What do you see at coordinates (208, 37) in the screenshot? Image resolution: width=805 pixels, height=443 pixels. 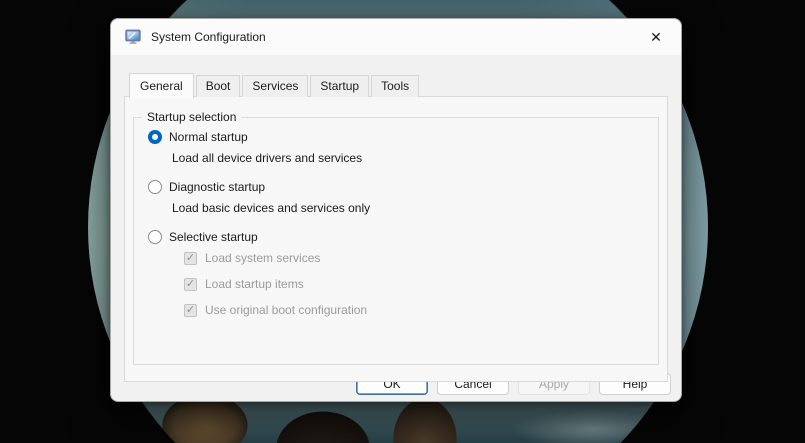 I see `window-title: System Configuration` at bounding box center [208, 37].